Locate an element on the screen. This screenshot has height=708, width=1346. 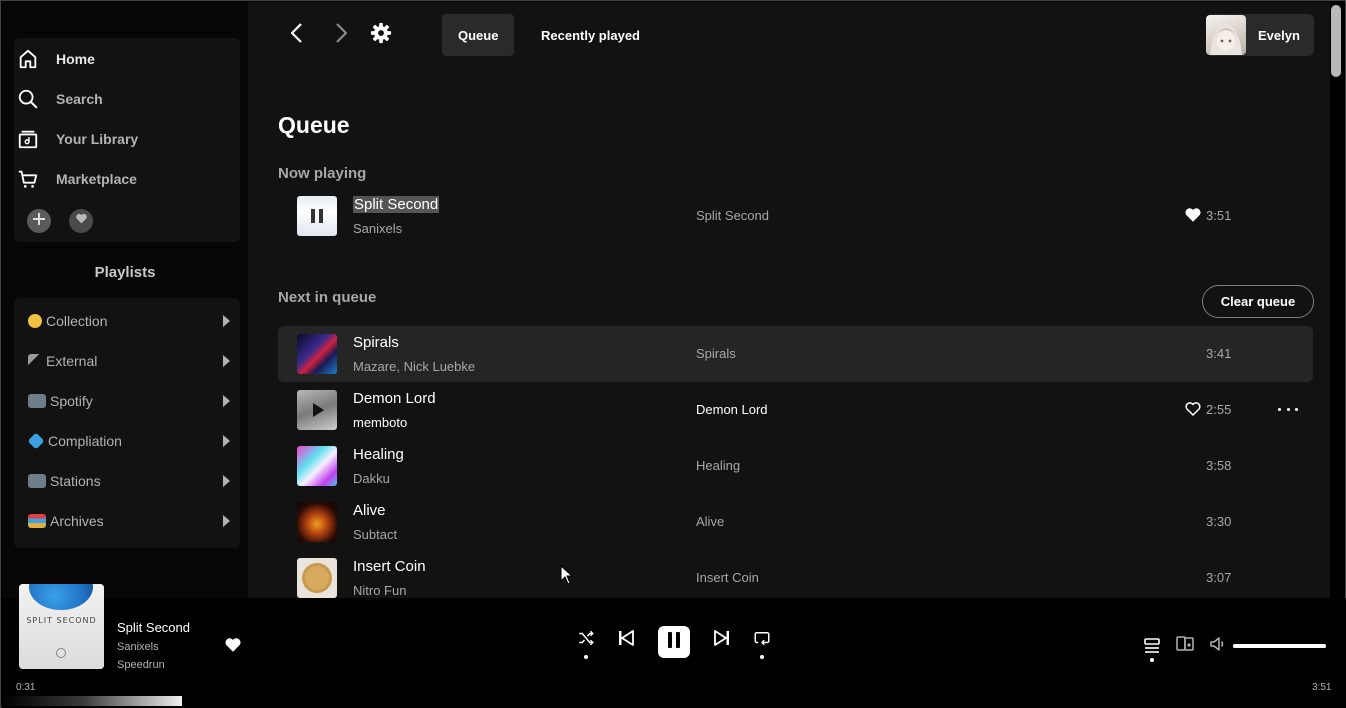
user-menu-button: Evelyn is located at coordinates (1260, 35).